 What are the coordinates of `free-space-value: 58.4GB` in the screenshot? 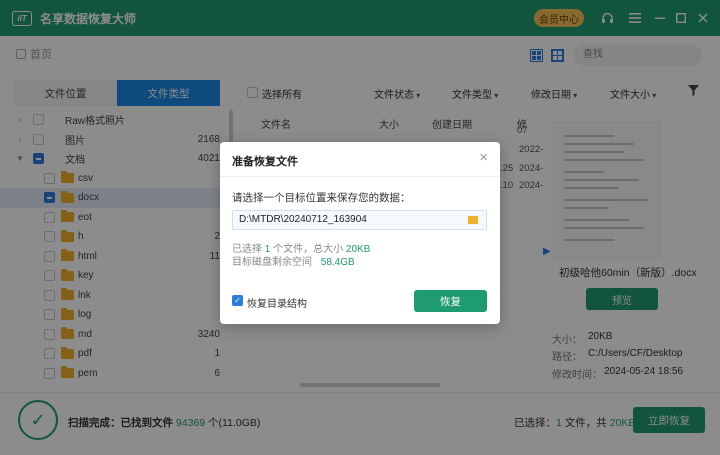 It's located at (337, 262).